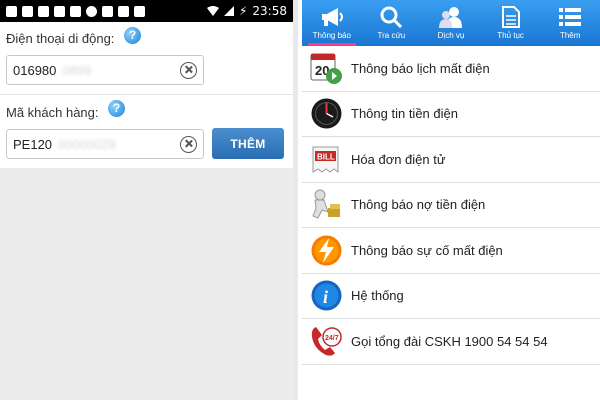  Describe the element at coordinates (33, 144) in the screenshot. I see `customer-value: PE120` at that location.